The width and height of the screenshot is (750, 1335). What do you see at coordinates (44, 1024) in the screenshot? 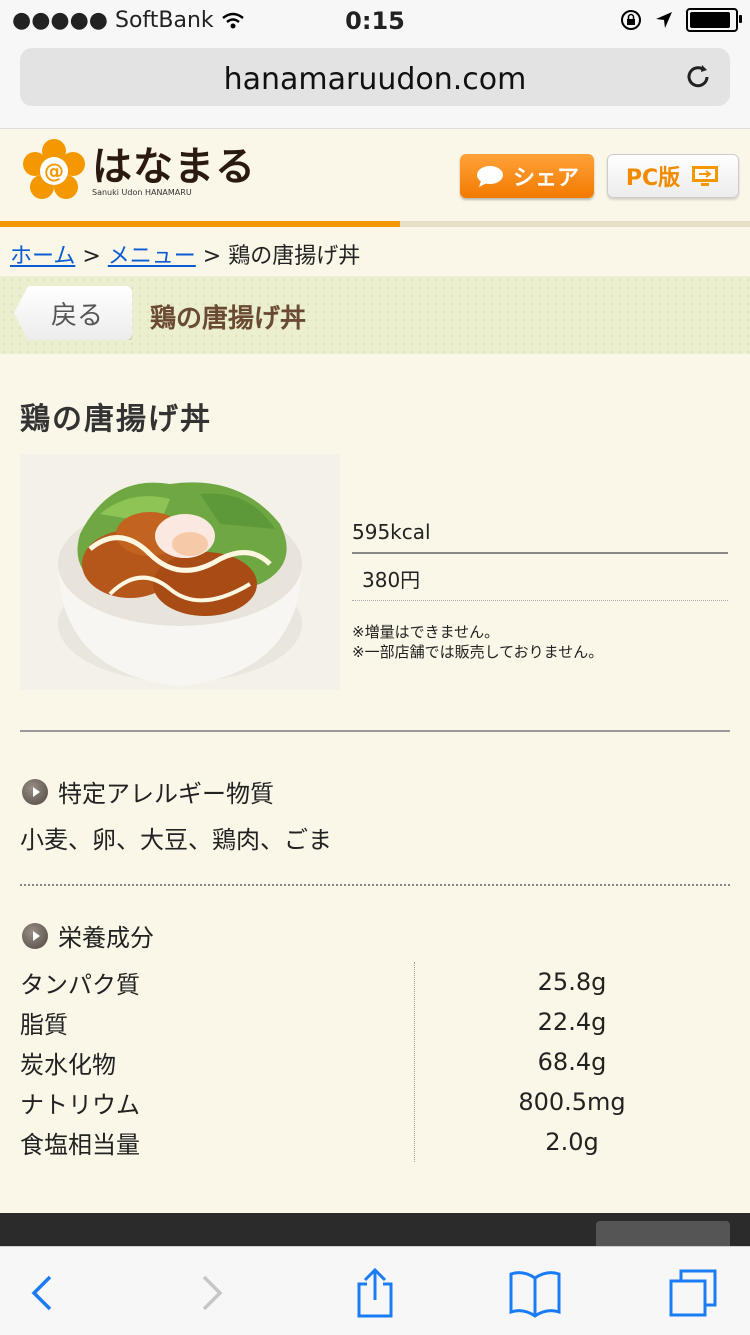
I see `nutrient-label: 脂質` at bounding box center [44, 1024].